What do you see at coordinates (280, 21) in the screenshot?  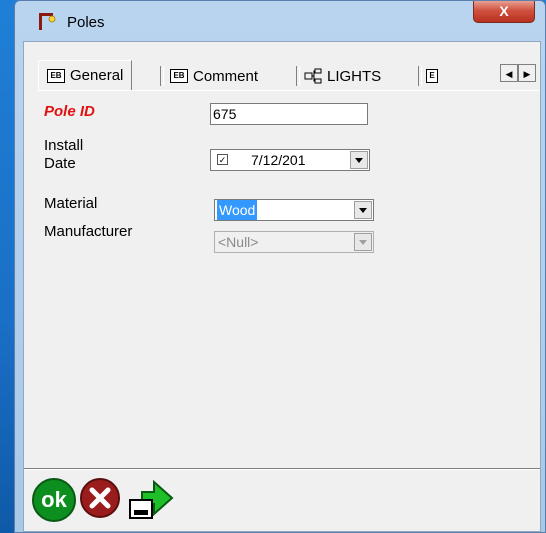 I see `title-bar: Poles X` at bounding box center [280, 21].